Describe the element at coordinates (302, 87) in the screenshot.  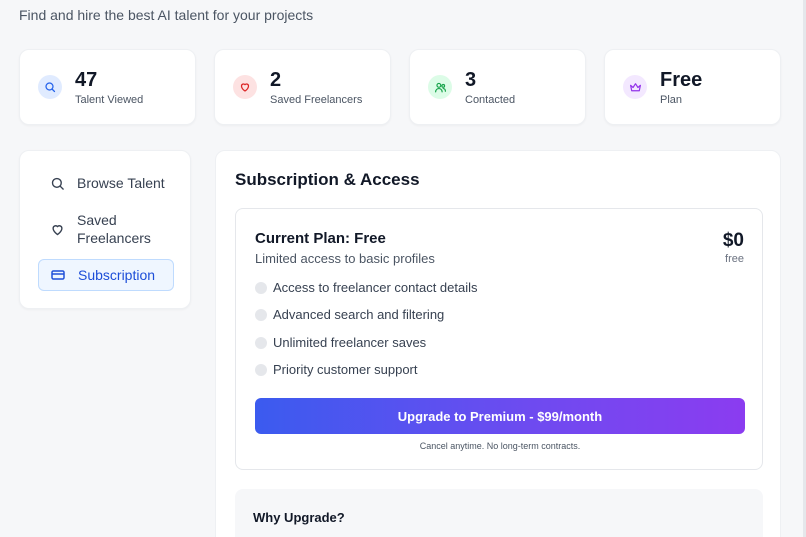
I see `stat-card-saved-freelancers: 2 Saved Freelancers` at that location.